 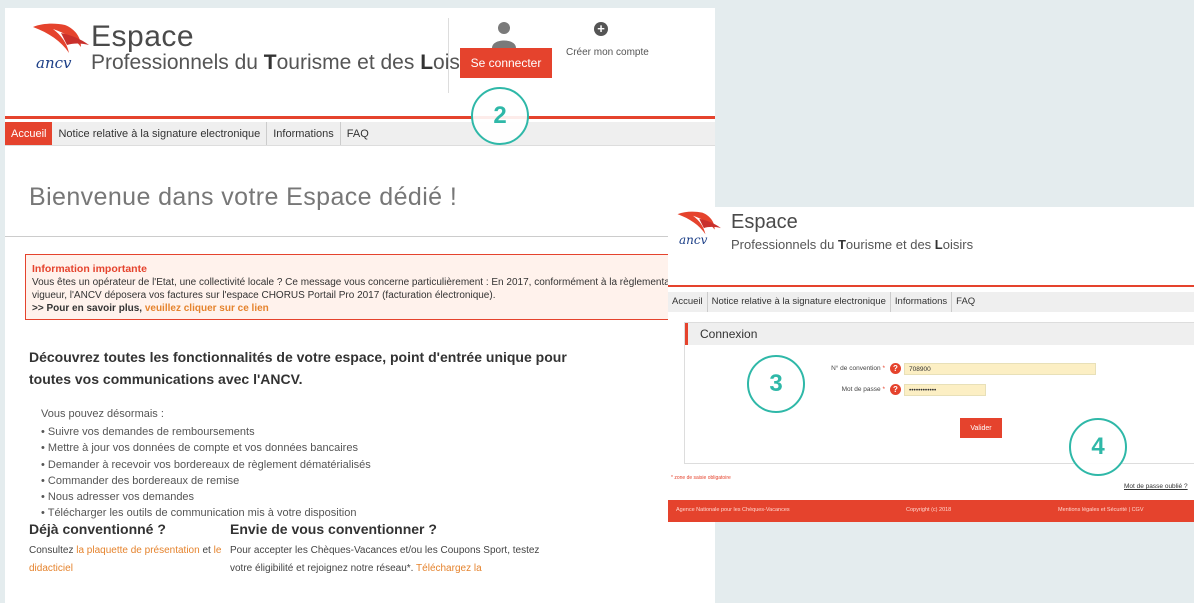 I want to click on create-account-link: Créer mon compte, so click(x=607, y=52).